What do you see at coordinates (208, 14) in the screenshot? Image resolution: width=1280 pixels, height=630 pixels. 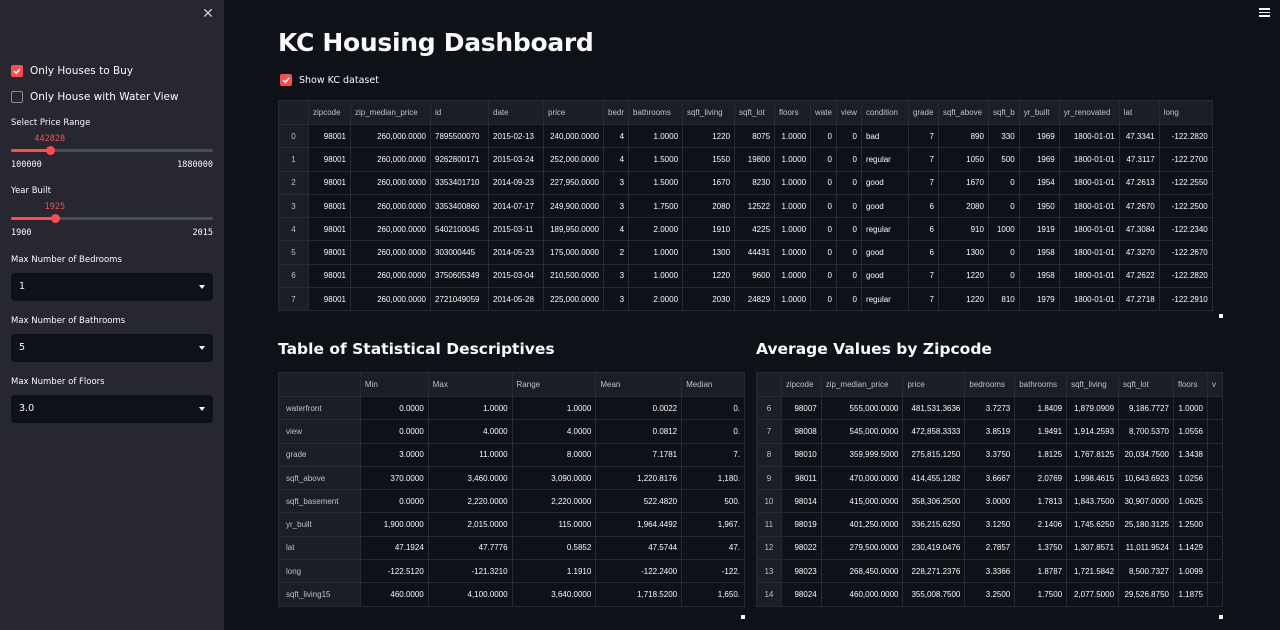 I see `close-sidebar-icon: ✕` at bounding box center [208, 14].